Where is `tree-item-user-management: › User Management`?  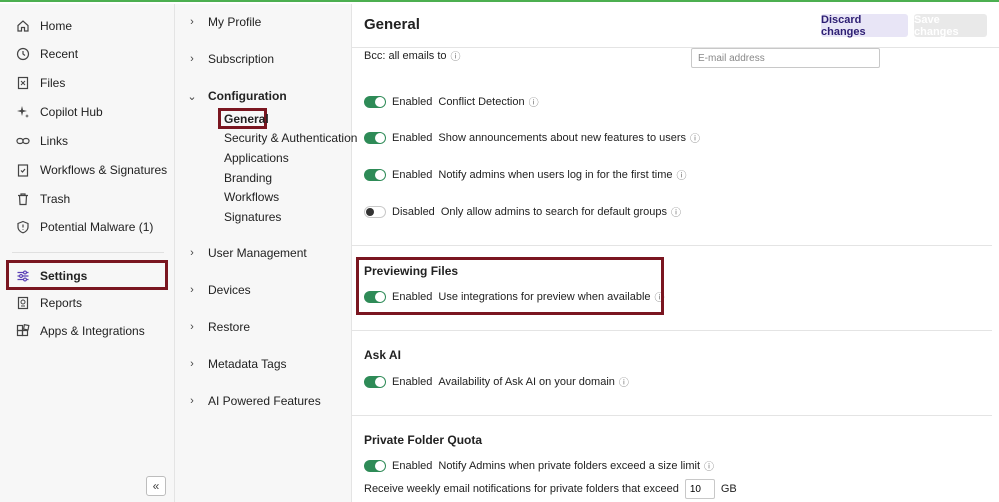 tree-item-user-management: › User Management is located at coordinates (246, 253).